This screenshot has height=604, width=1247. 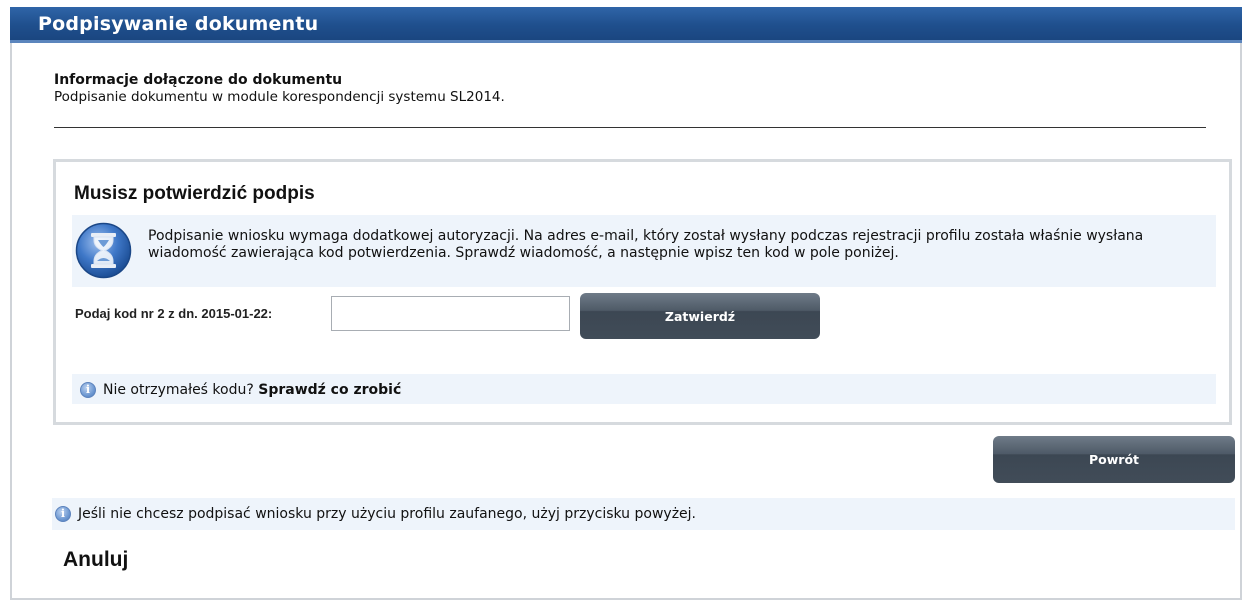 What do you see at coordinates (630, 127) in the screenshot?
I see `divider` at bounding box center [630, 127].